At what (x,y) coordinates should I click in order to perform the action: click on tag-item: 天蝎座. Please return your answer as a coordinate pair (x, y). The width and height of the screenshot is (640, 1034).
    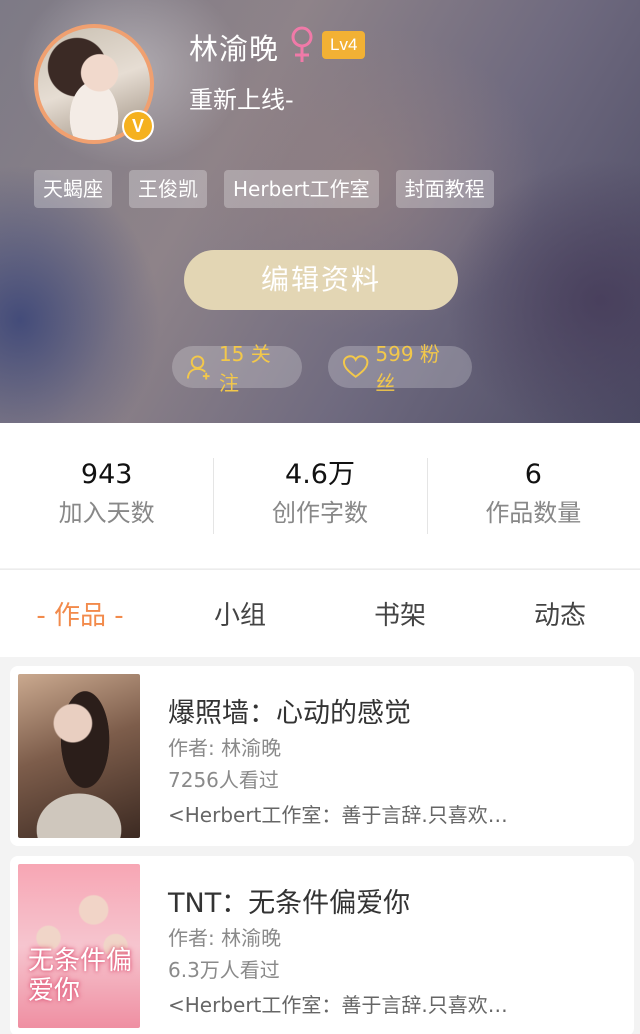
    Looking at the image, I should click on (73, 189).